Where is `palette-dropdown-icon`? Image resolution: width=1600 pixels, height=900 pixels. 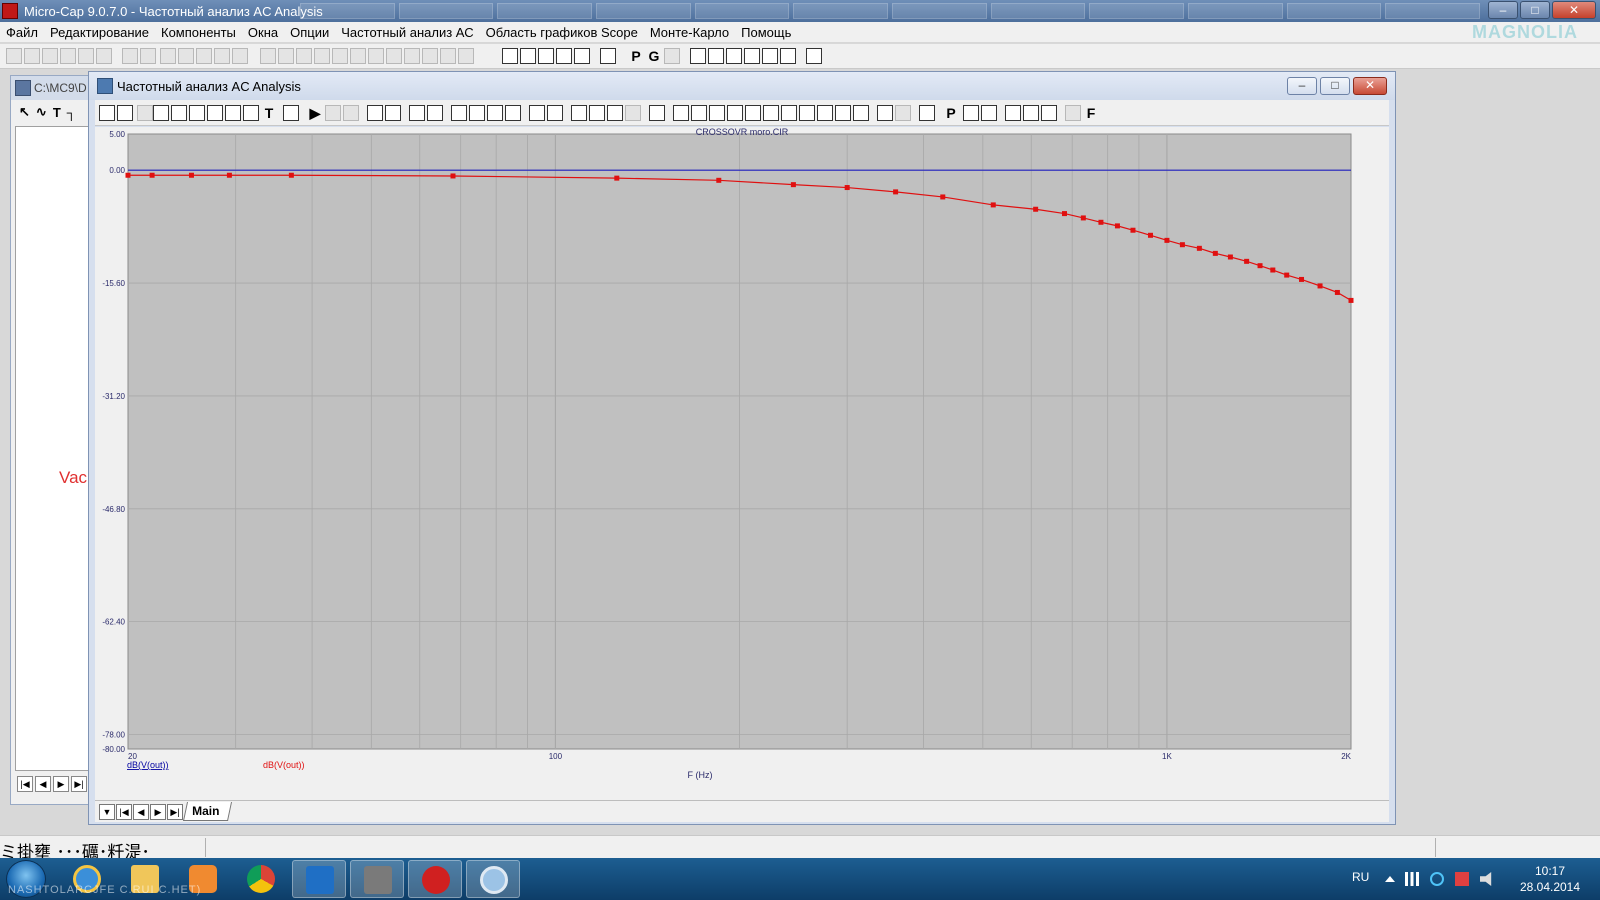 palette-dropdown-icon is located at coordinates (903, 113).